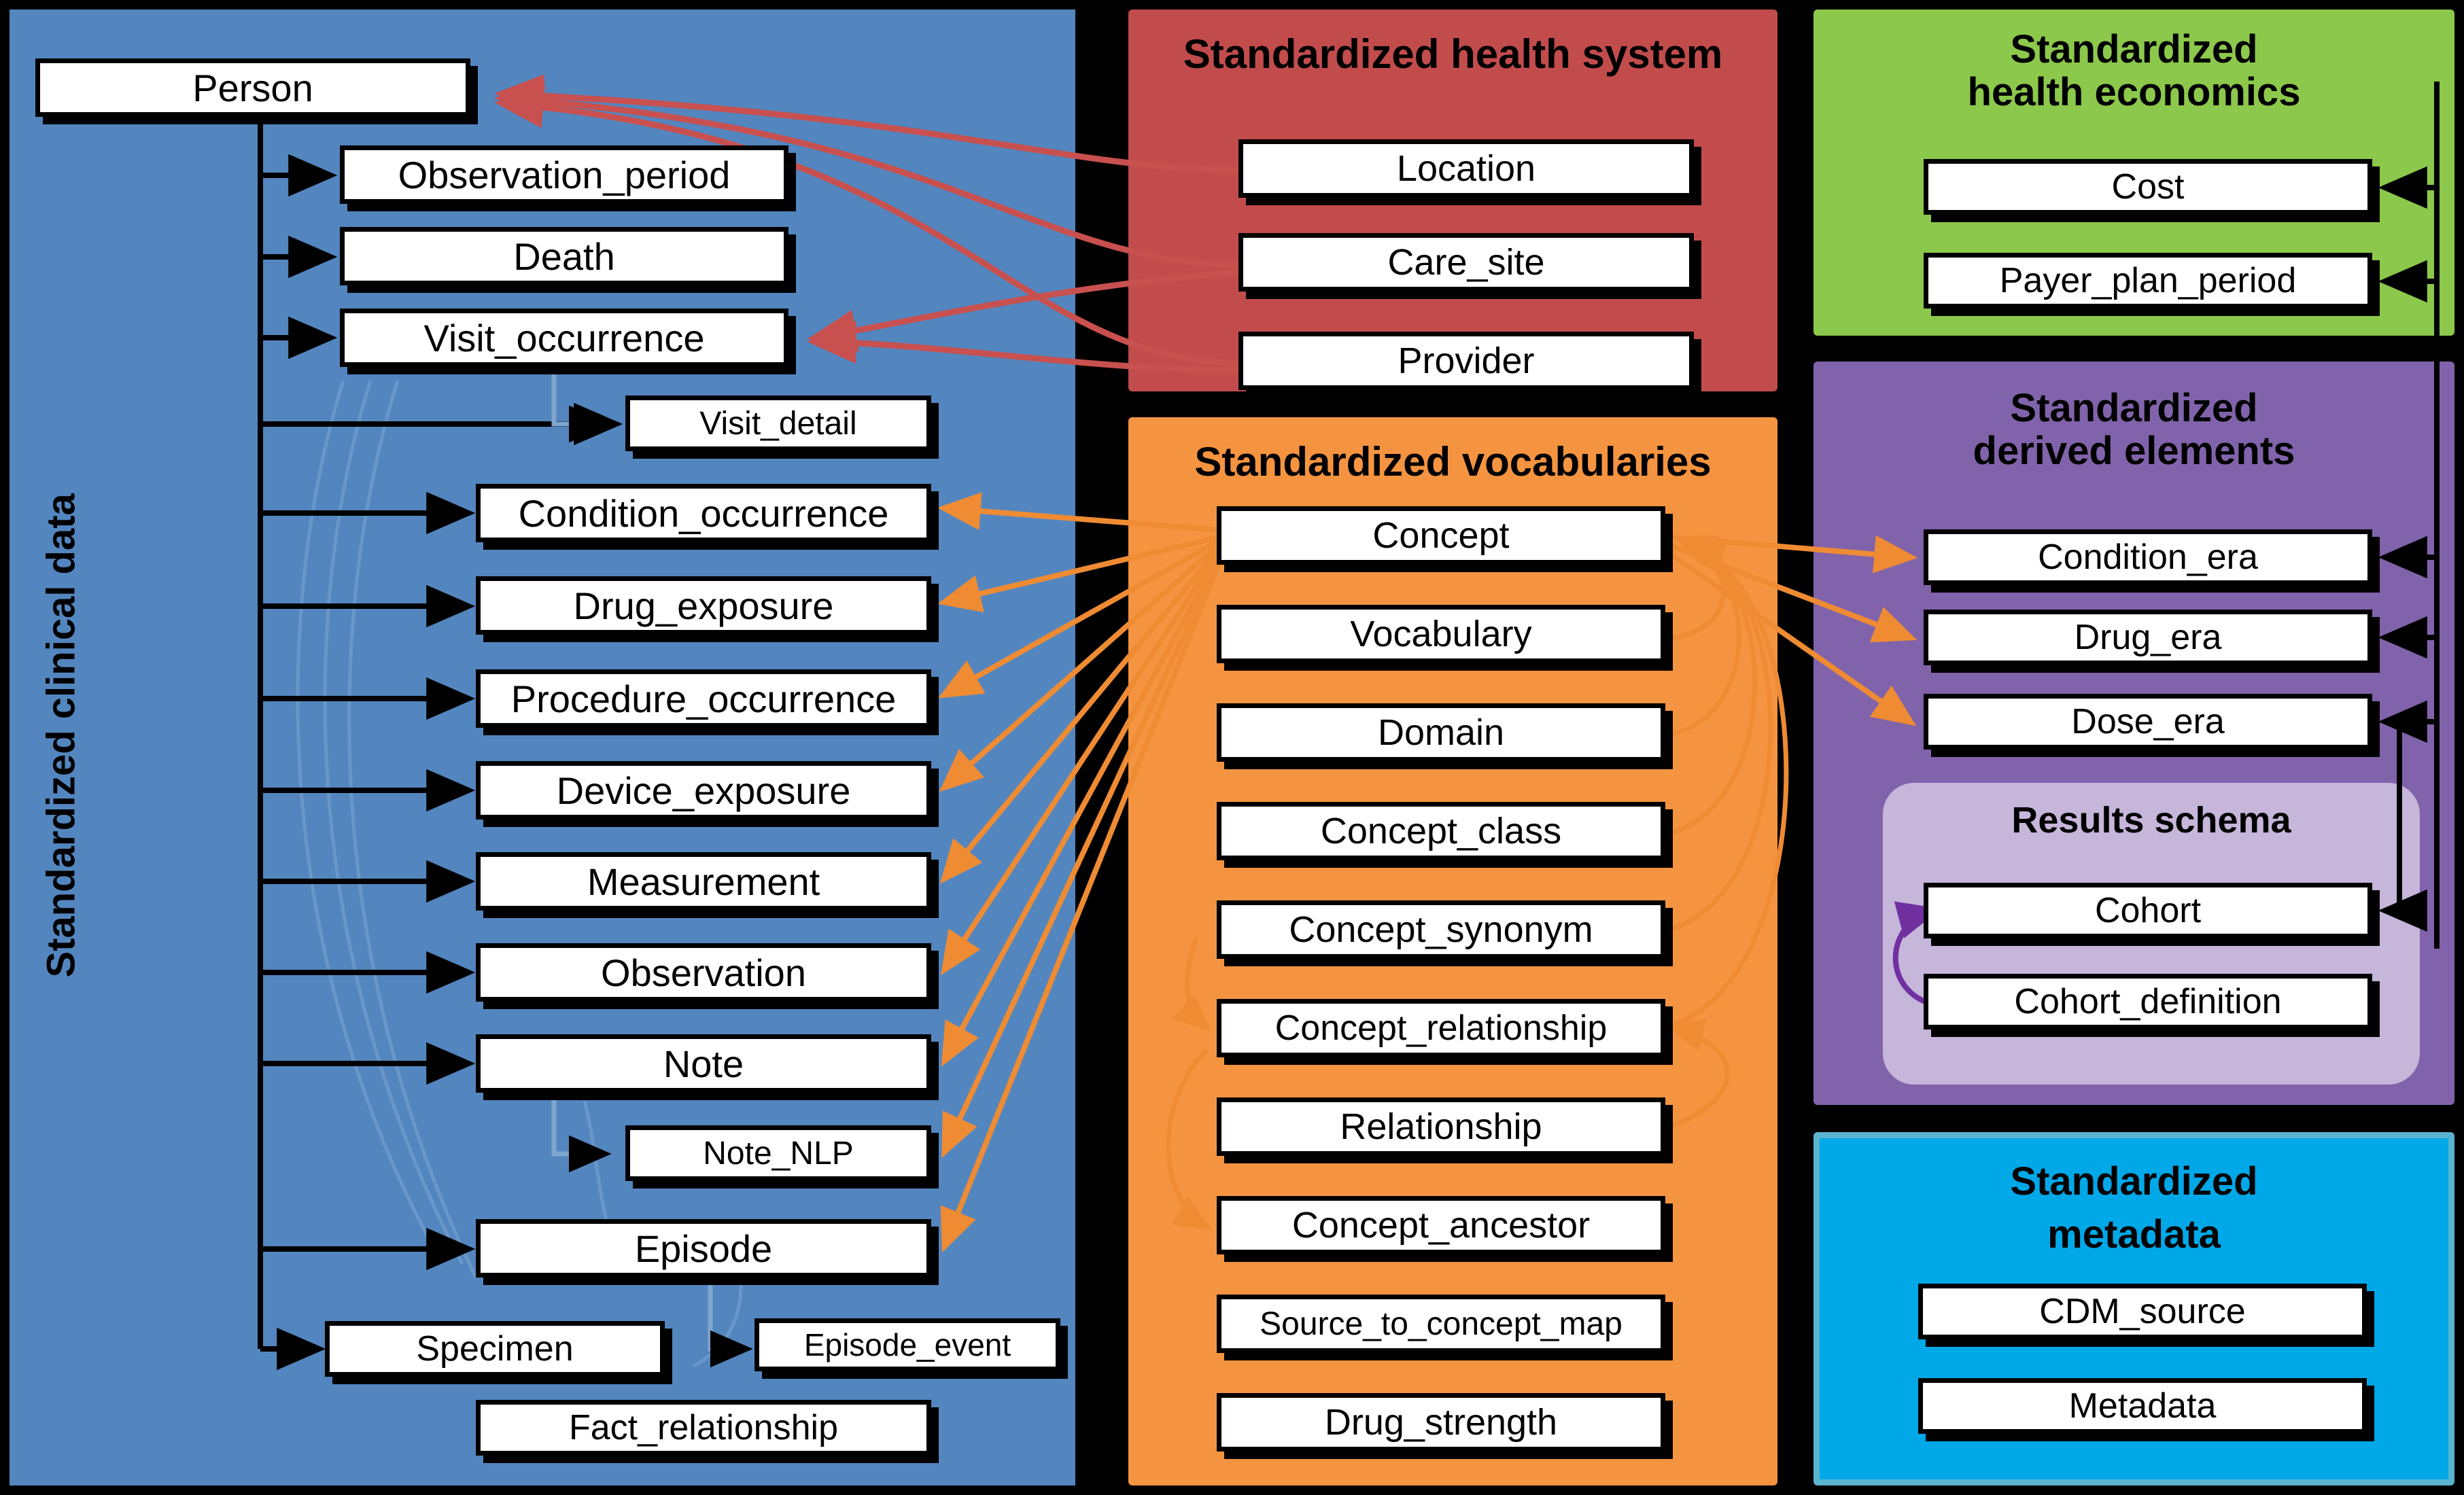  I want to click on entity-payer-plan-period: Payer_plan_period, so click(2148, 281).